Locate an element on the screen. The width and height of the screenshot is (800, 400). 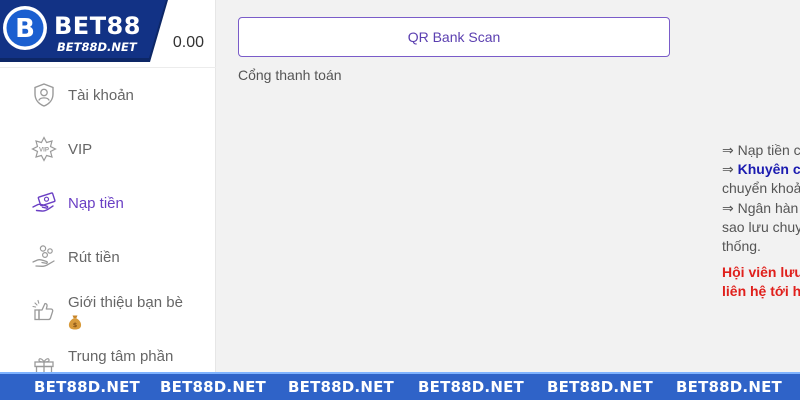
warning-line: Hội viên lưu is located at coordinates (761, 272).